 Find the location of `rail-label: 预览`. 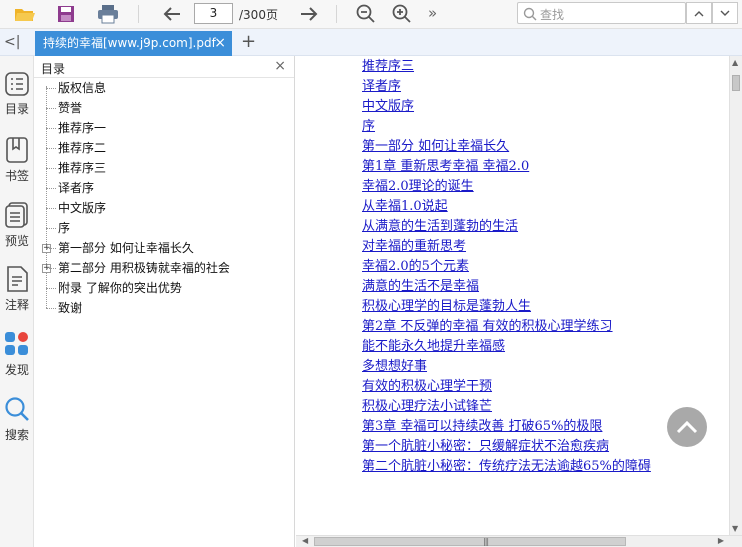

rail-label: 预览 is located at coordinates (16, 241).